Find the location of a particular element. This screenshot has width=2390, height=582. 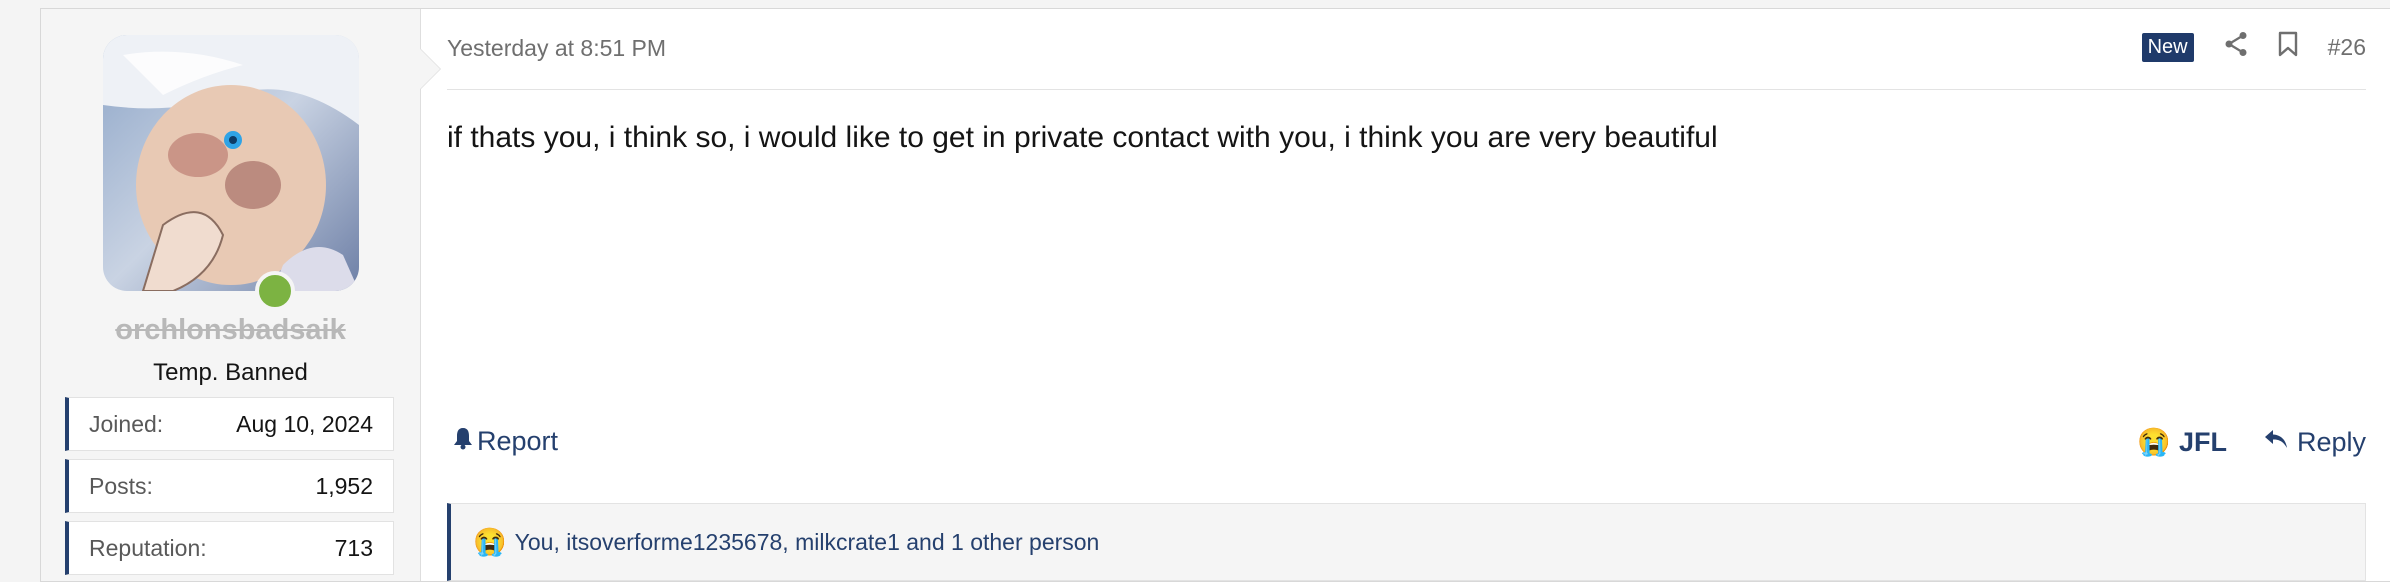

post-actions-right: 😭 JFL Reply is located at coordinates (2251, 442).